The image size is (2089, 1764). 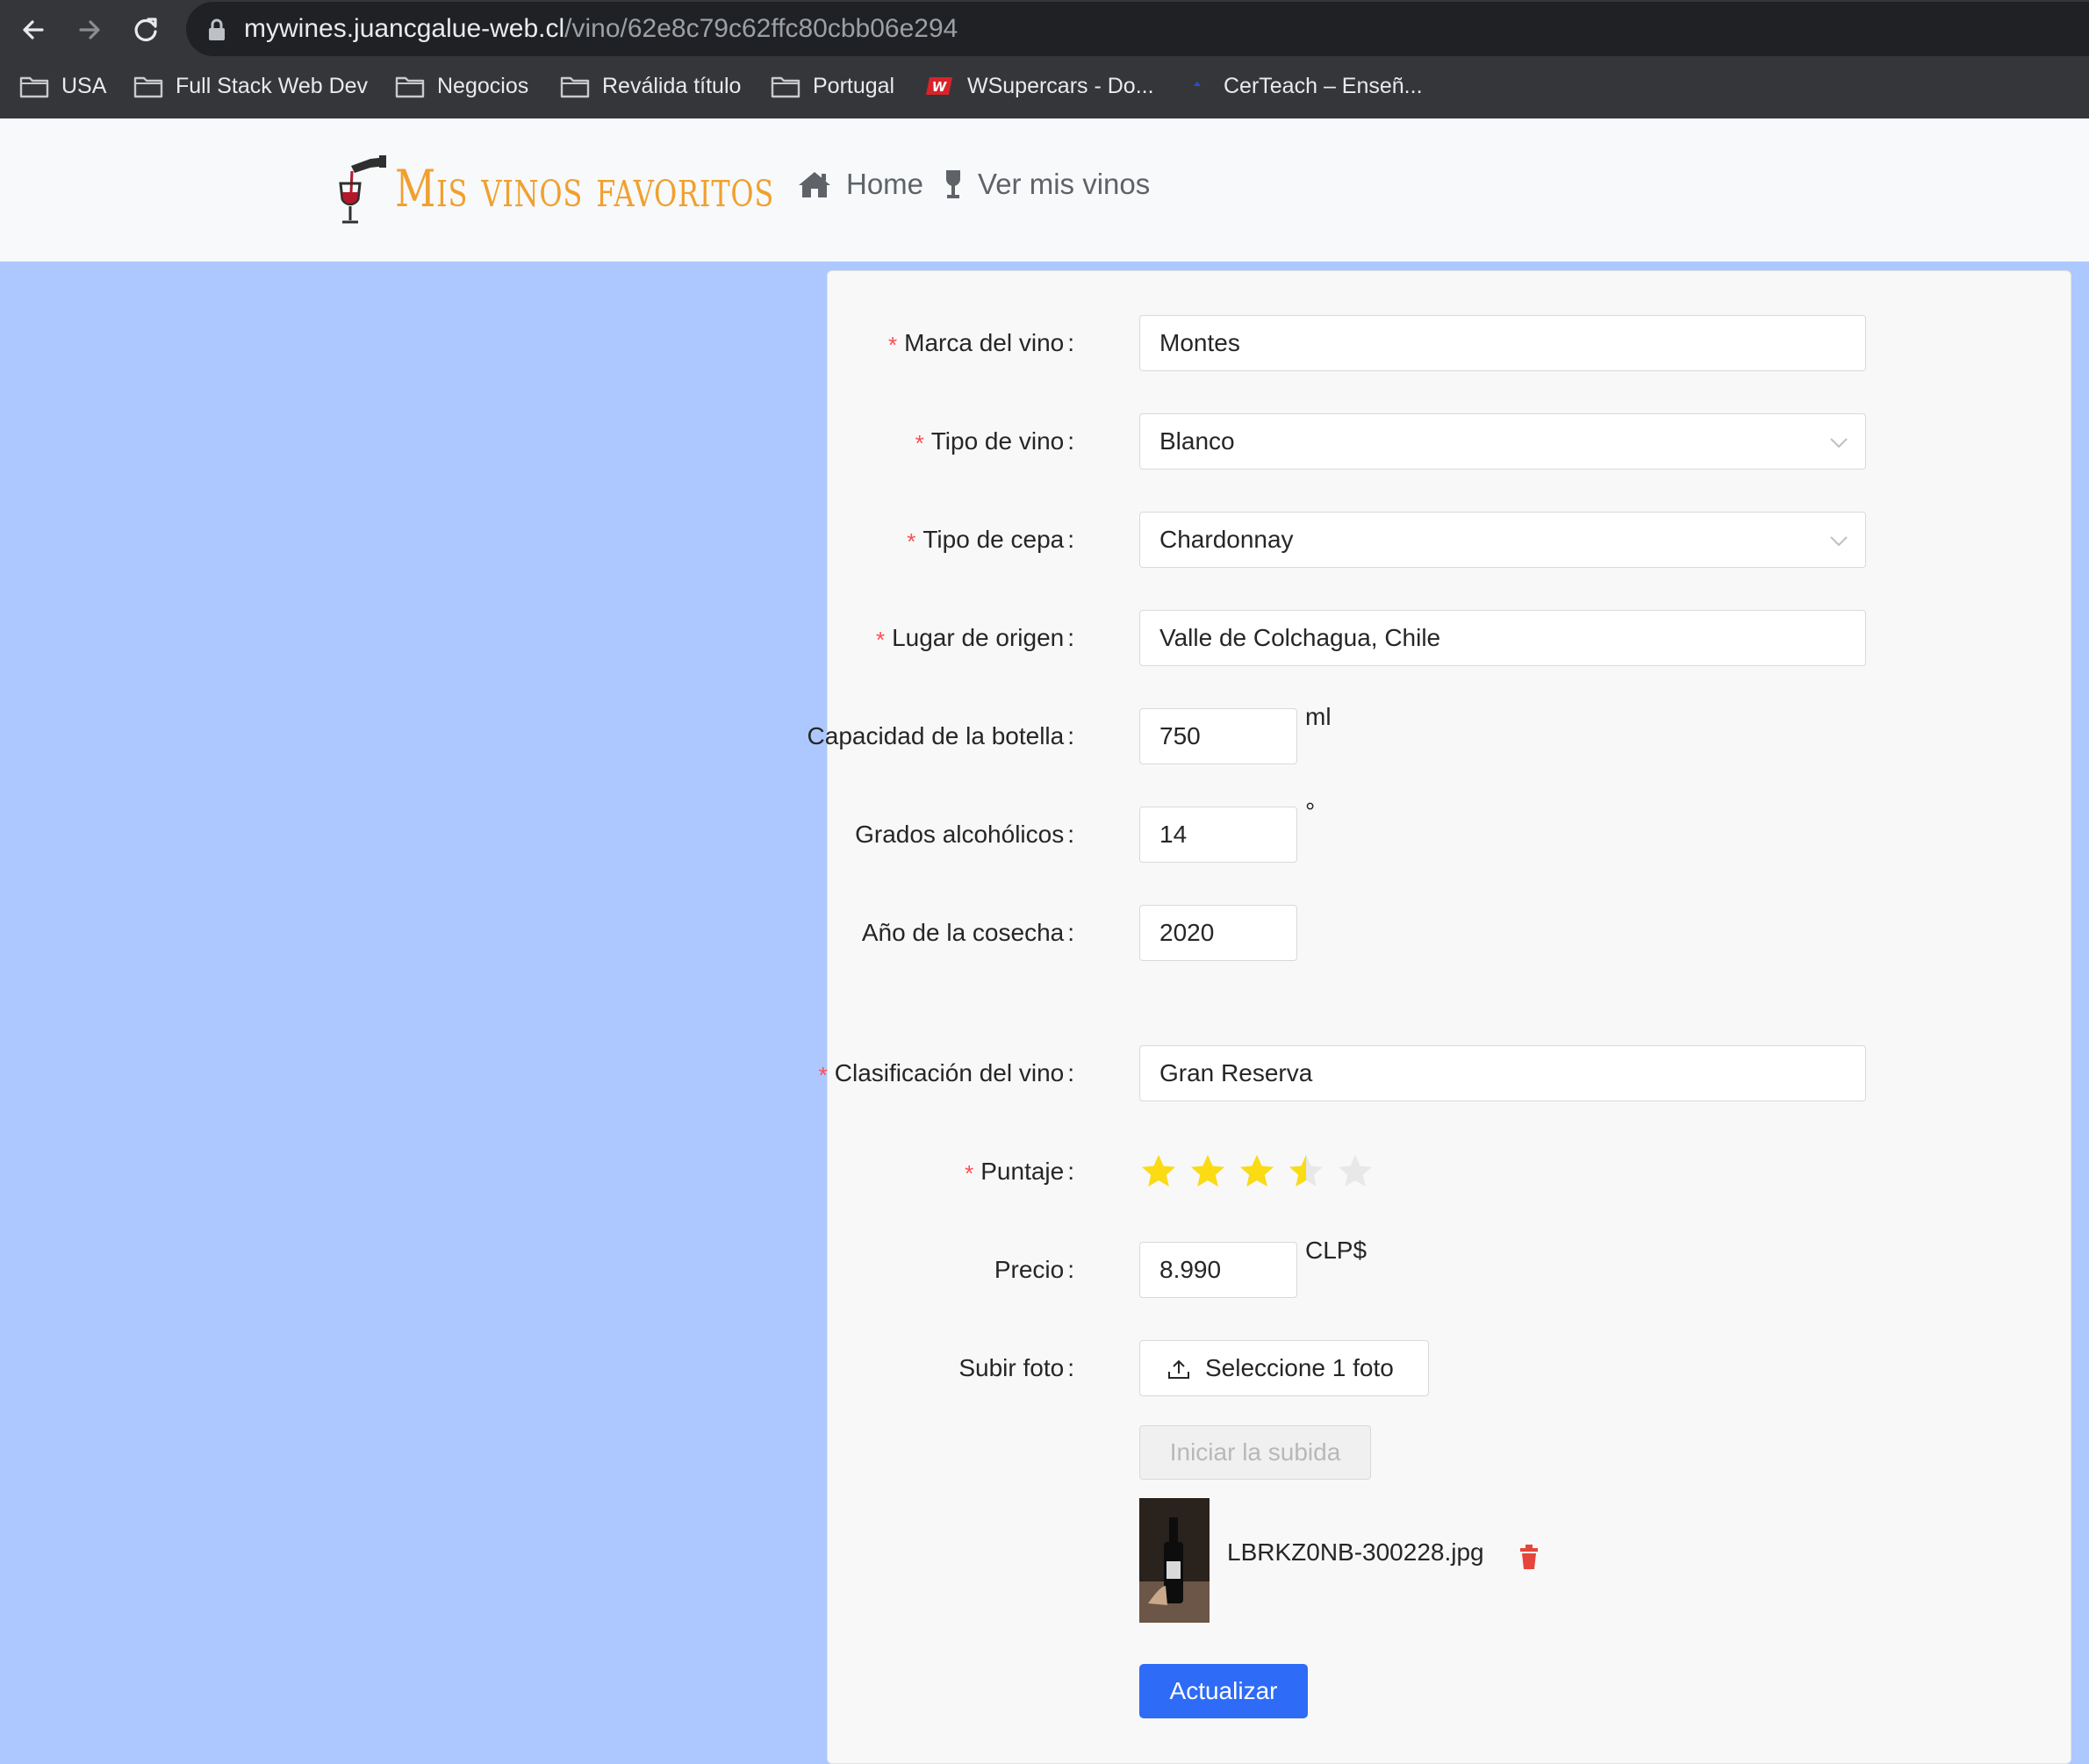 I want to click on form-row-capacity: Capacidad de la botella: 750 ml, so click(x=1439, y=733).